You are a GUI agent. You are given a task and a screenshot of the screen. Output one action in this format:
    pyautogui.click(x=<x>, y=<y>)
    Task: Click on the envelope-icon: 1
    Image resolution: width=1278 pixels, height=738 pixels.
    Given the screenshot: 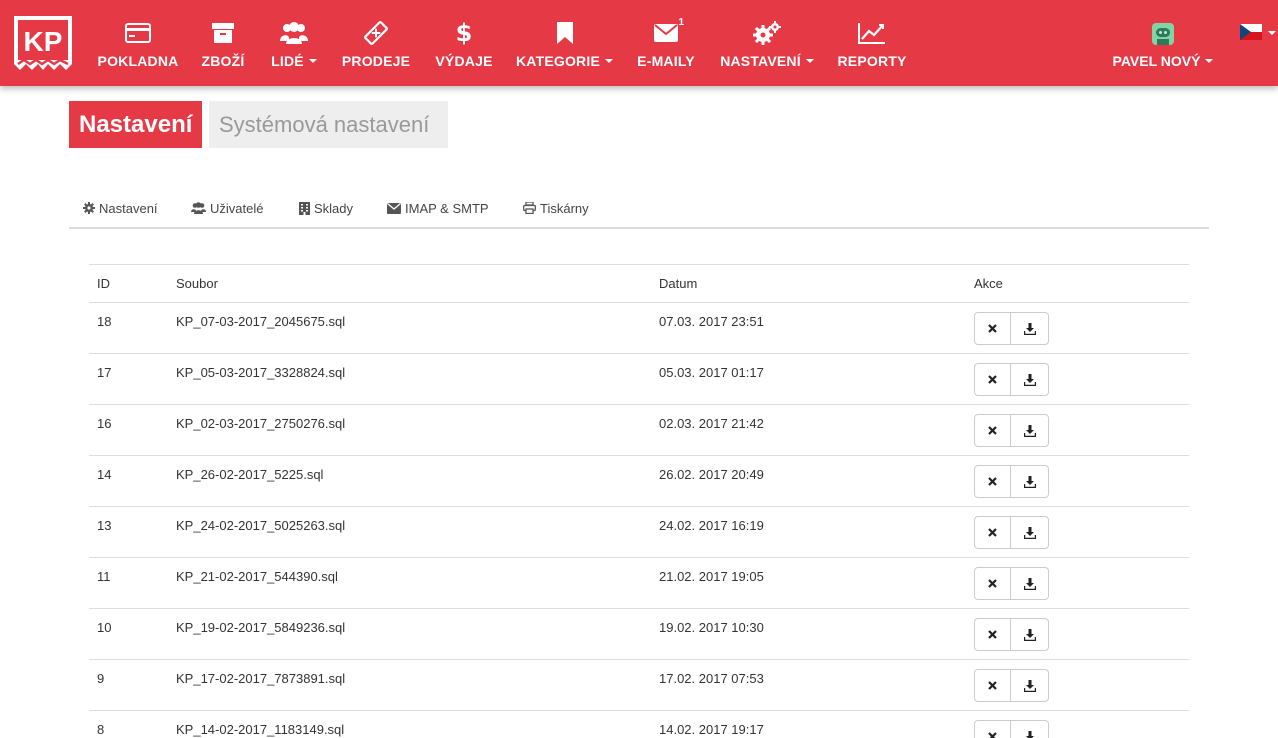 What is the action you would take?
    pyautogui.click(x=666, y=32)
    